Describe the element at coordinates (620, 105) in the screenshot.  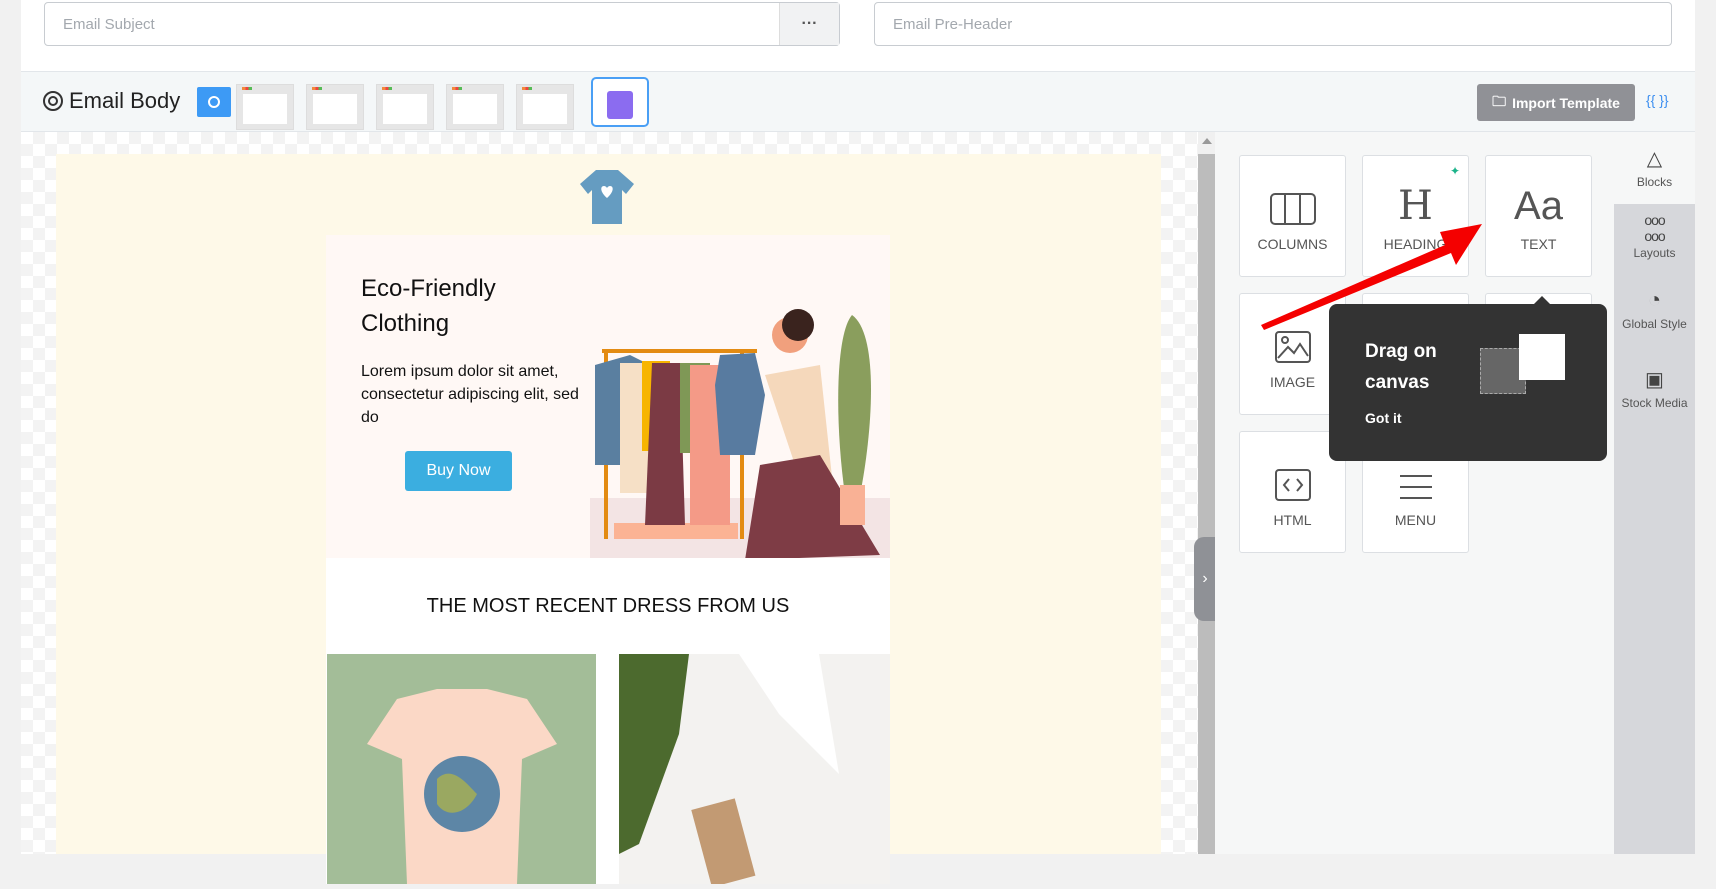
I see `drag-cursor-icon` at that location.